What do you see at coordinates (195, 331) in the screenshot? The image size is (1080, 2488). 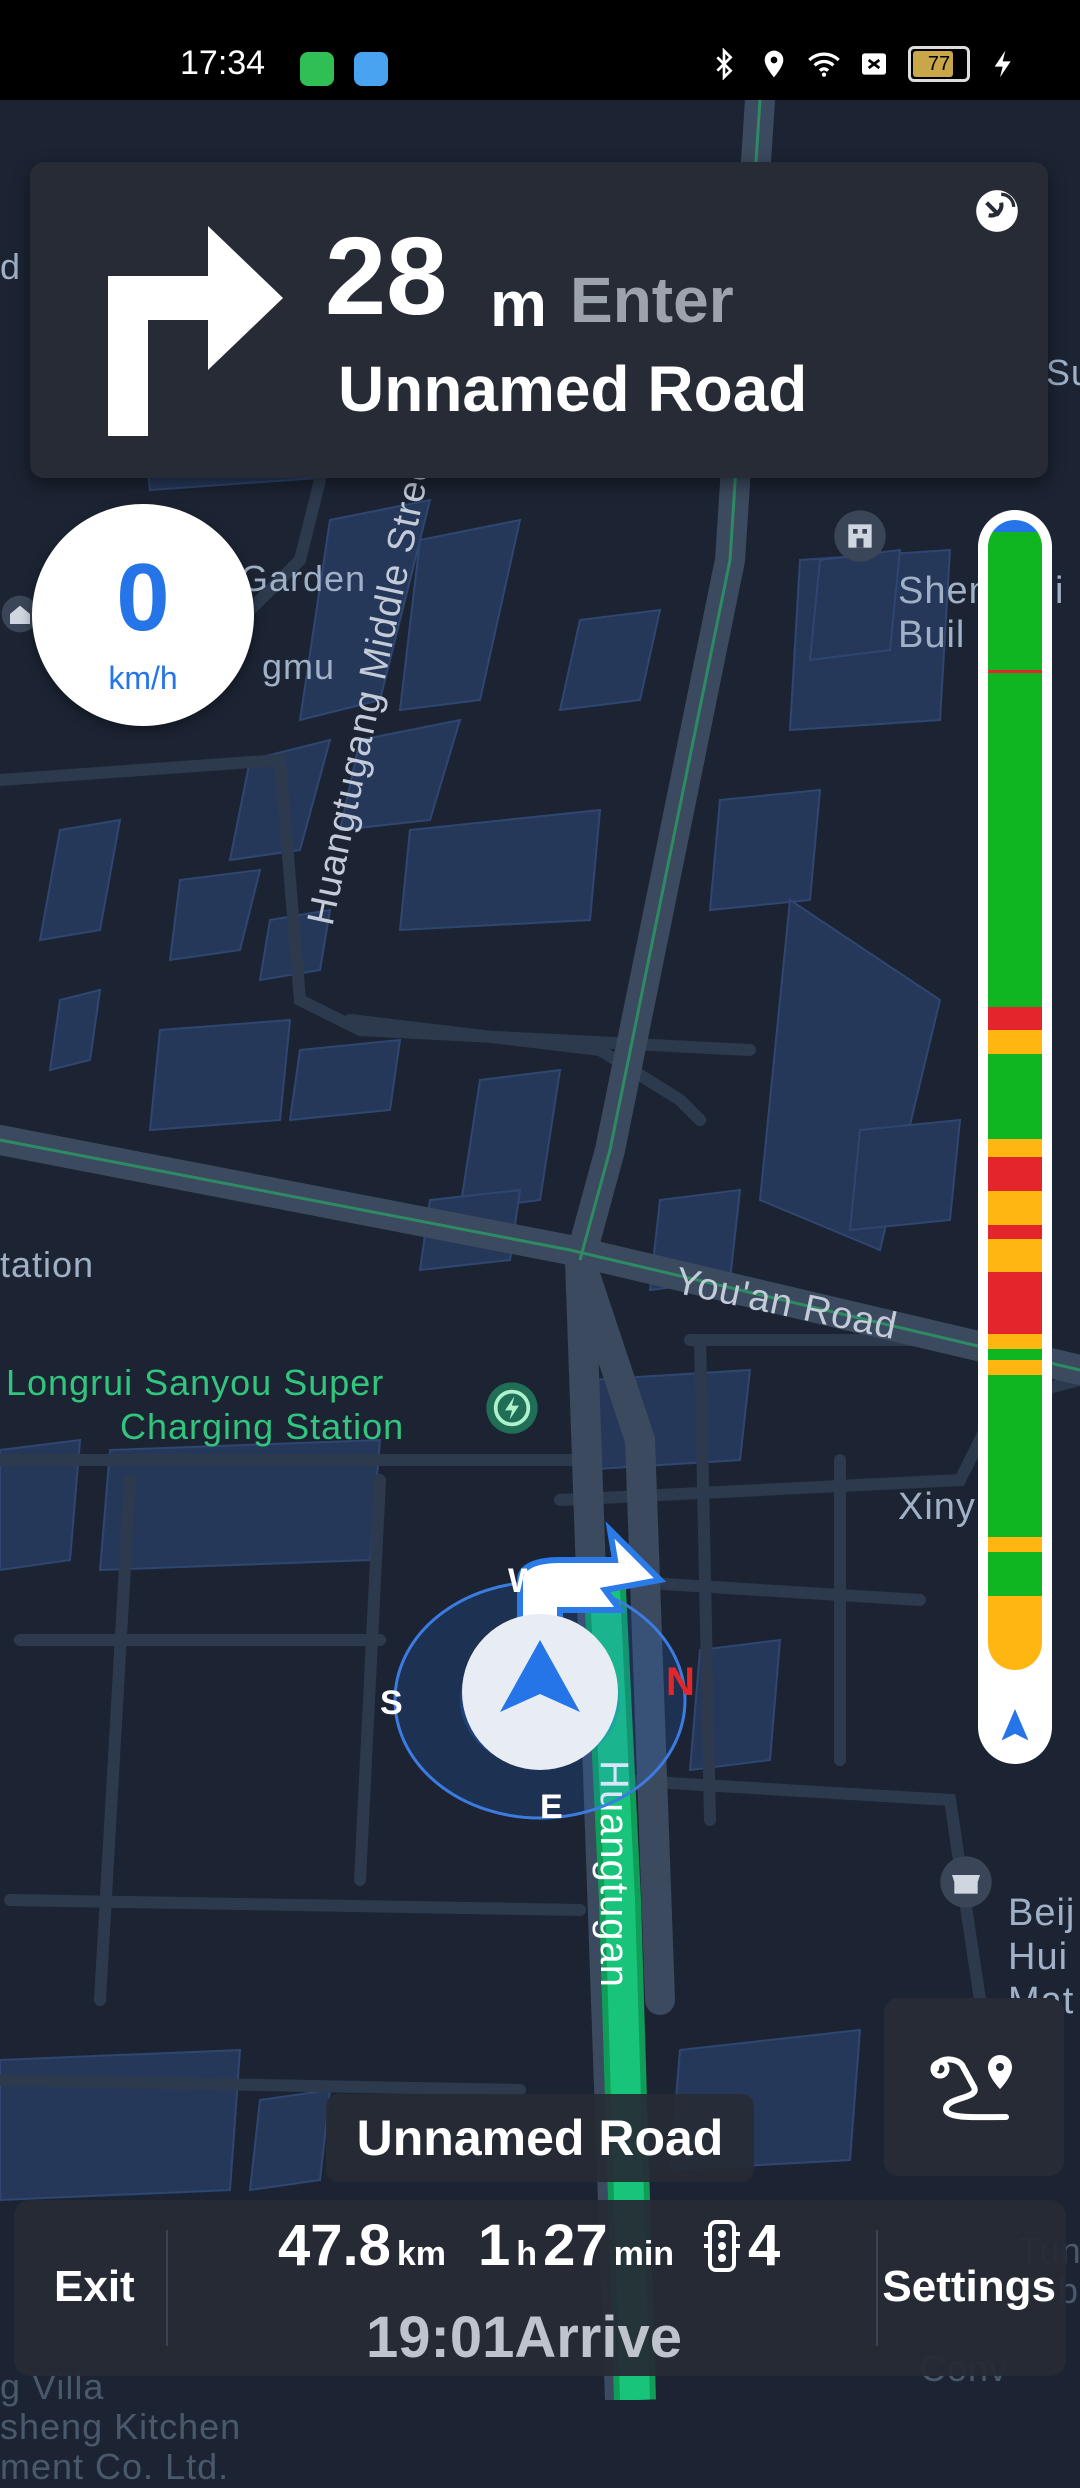 I see `turn-right-arrow-icon` at bounding box center [195, 331].